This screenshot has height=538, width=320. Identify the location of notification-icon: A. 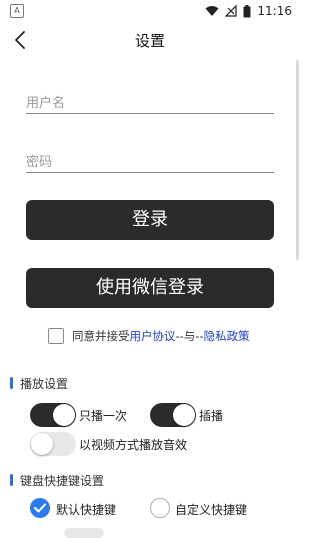
(17, 11).